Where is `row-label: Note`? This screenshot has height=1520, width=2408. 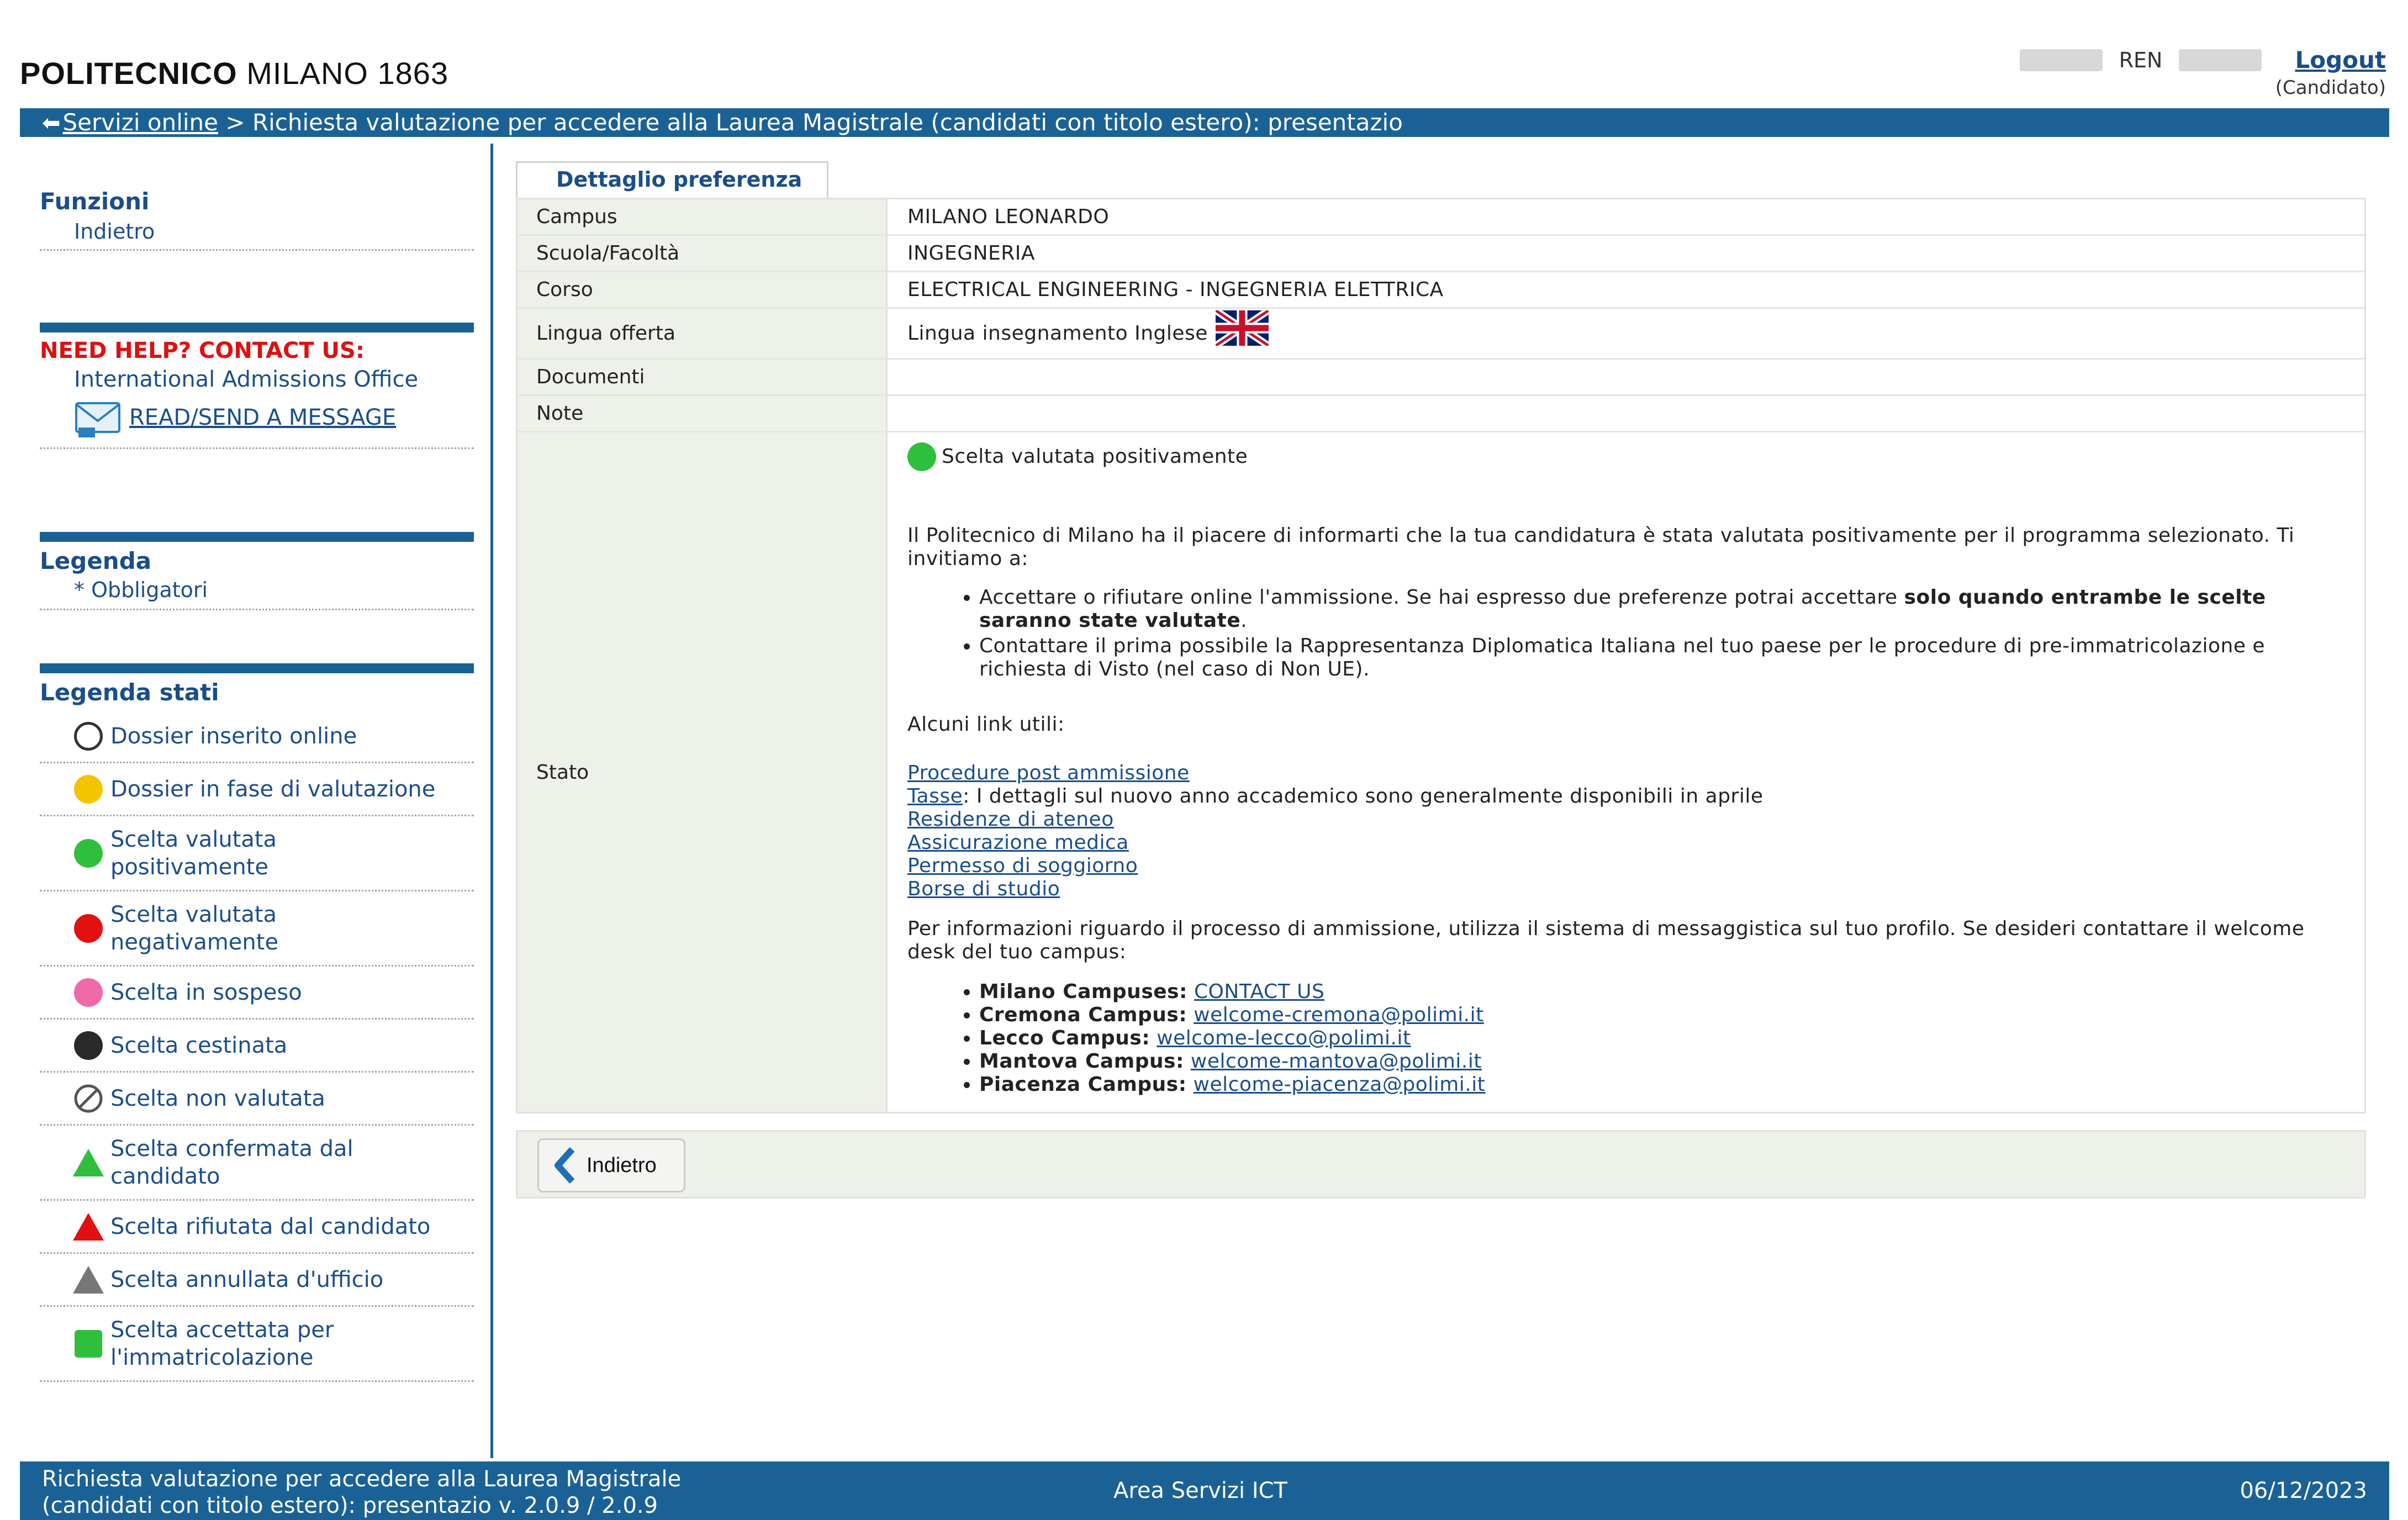
row-label: Note is located at coordinates (702, 413).